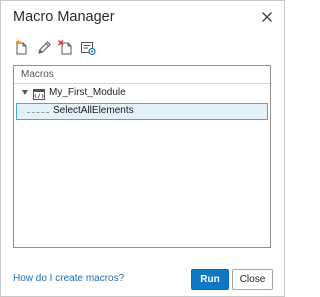  I want to click on toolbar, so click(68, 48).